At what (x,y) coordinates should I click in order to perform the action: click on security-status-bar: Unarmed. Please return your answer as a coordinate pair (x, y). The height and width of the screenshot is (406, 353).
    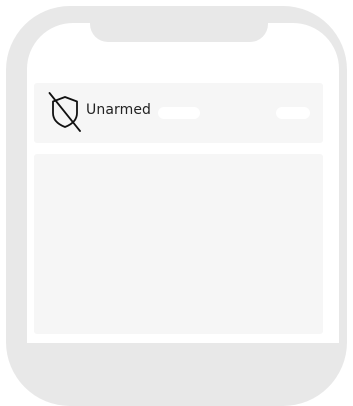
    Looking at the image, I should click on (178, 113).